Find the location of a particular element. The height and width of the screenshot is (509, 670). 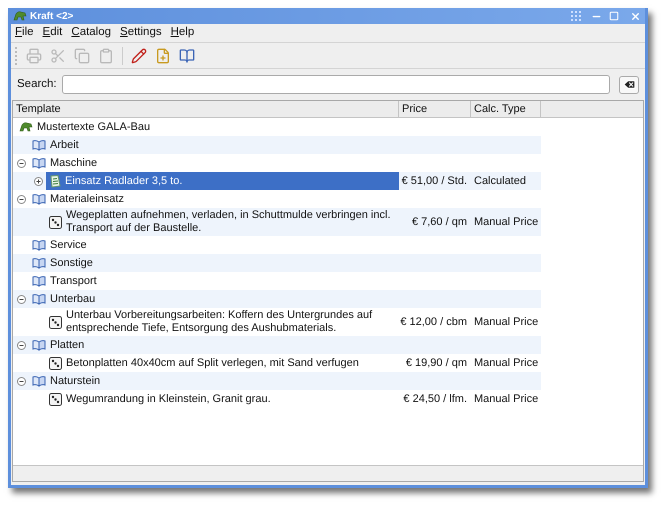

tree-item: Wegumrandung in Kleinstein, Granit grau. is located at coordinates (222, 399).